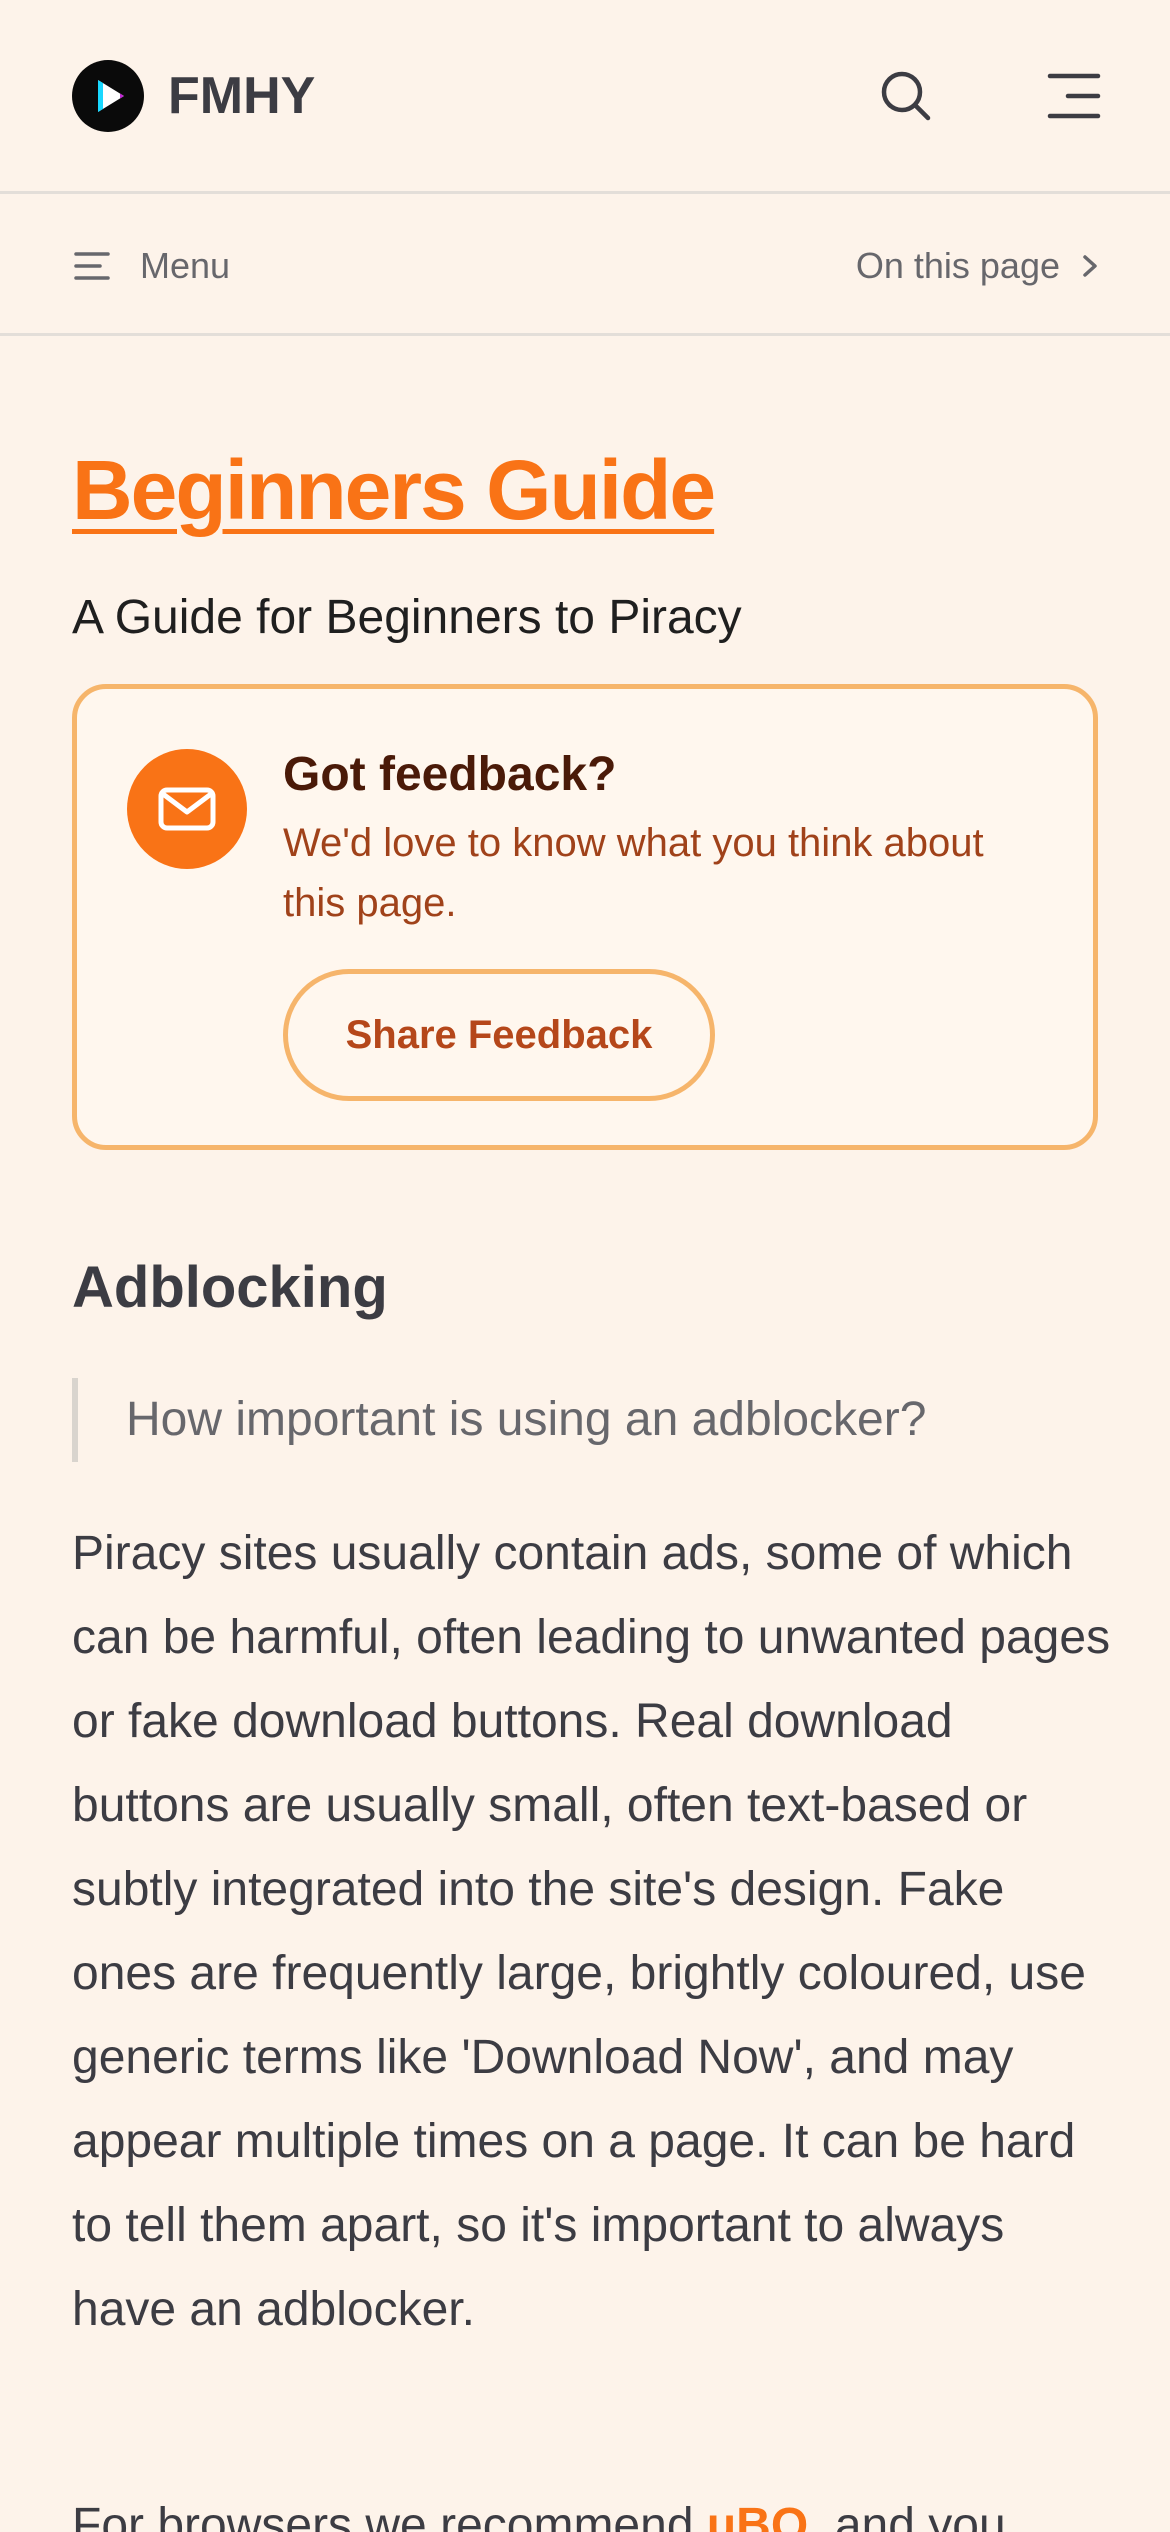 The width and height of the screenshot is (1170, 2532). Describe the element at coordinates (957, 265) in the screenshot. I see `on-this-page-label: On this page` at that location.